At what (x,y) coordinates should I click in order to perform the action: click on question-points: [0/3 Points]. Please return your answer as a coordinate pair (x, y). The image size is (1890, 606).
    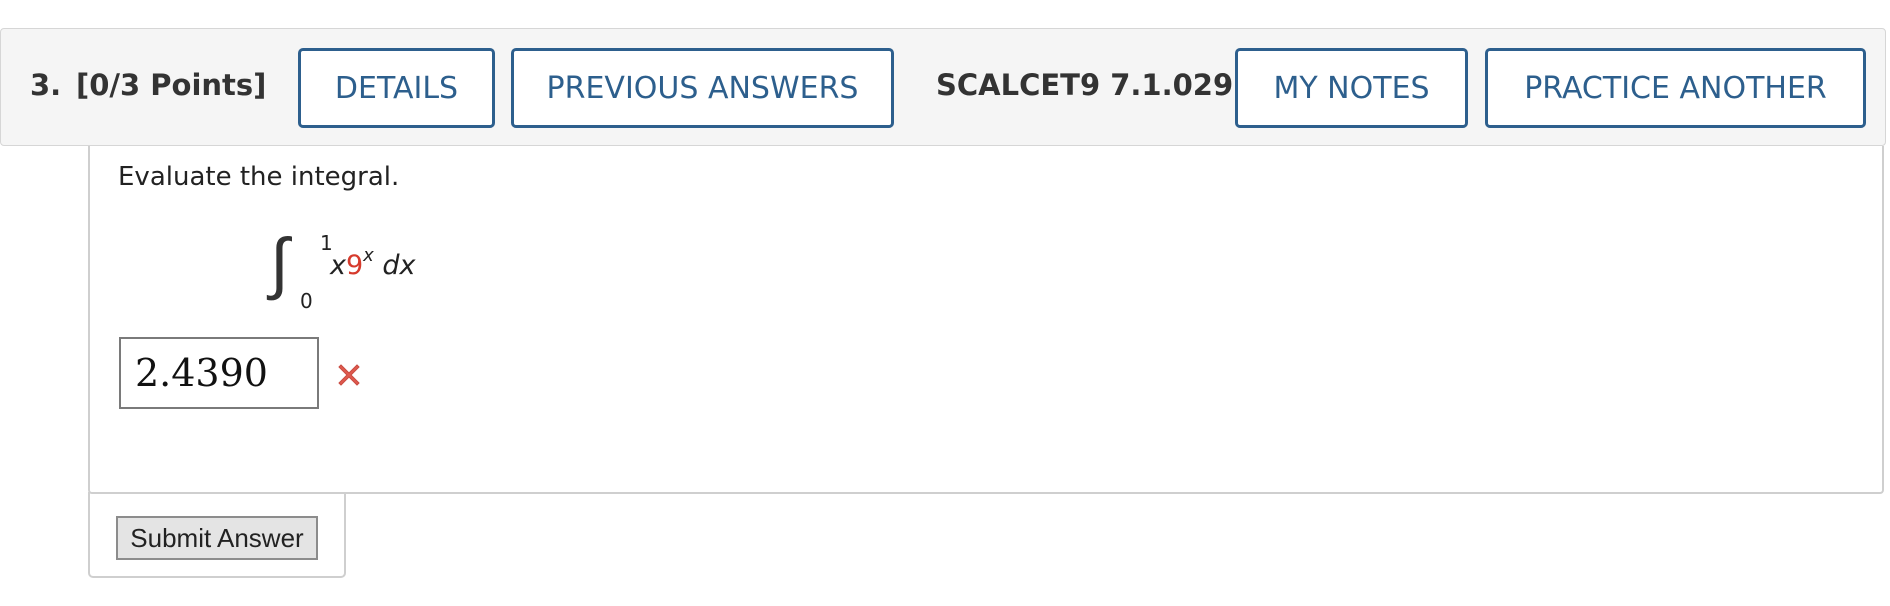
    Looking at the image, I should click on (171, 85).